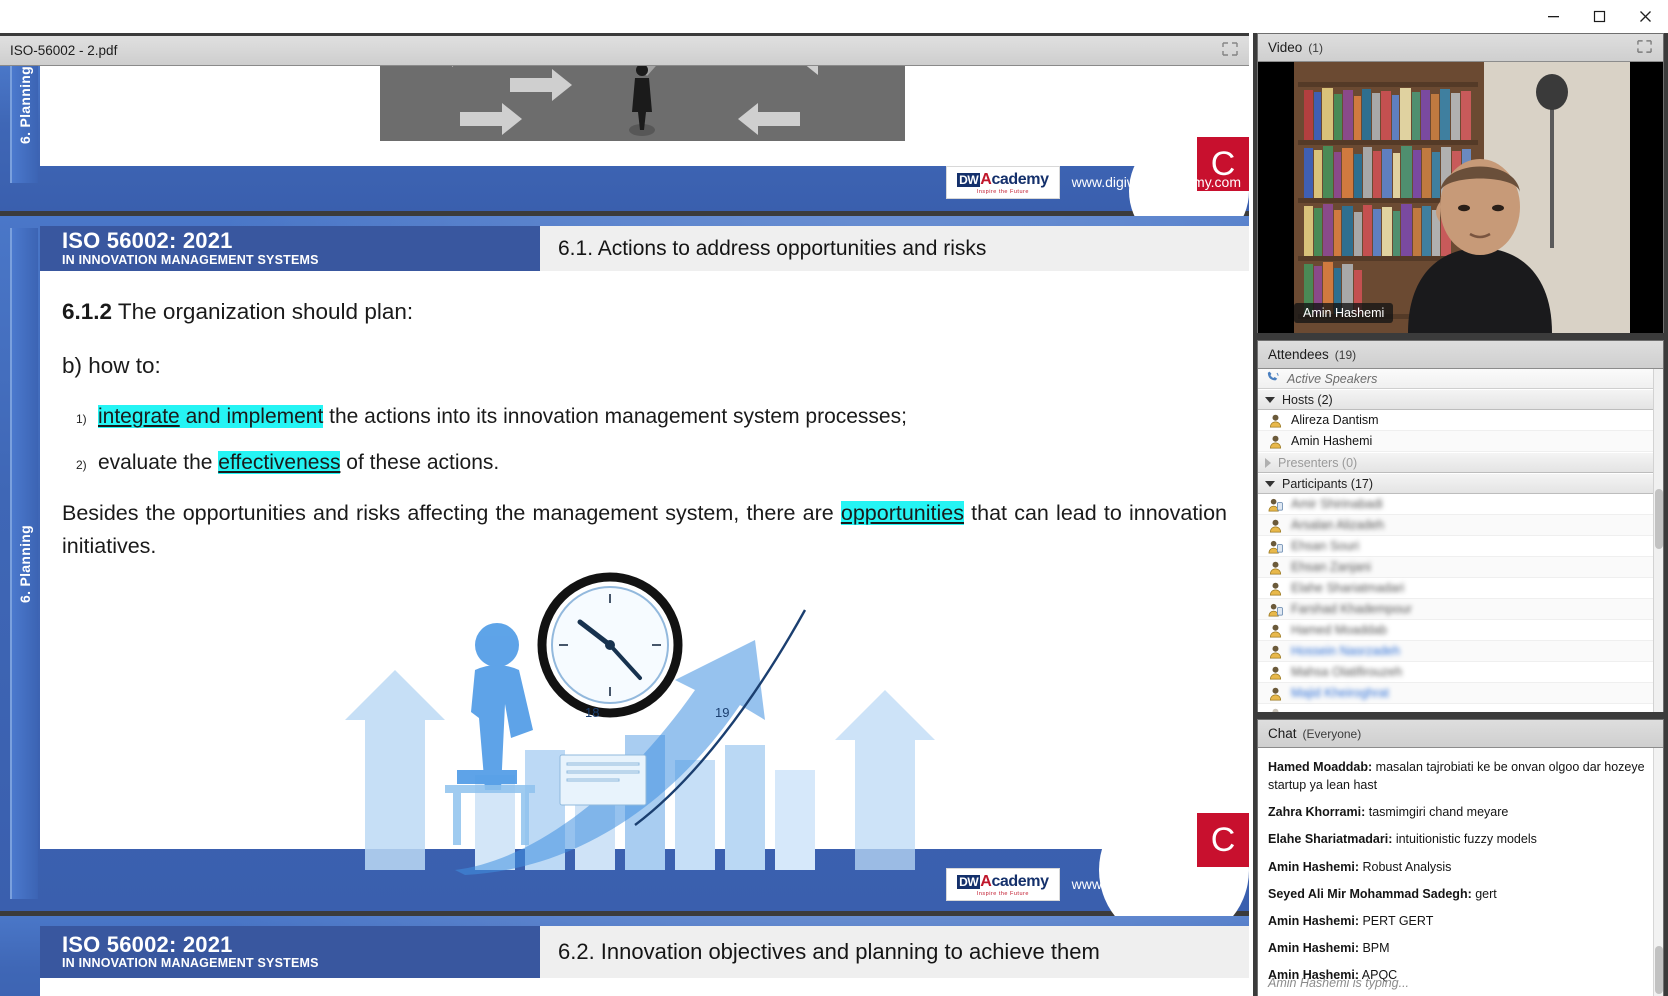  I want to click on slide-side-tab: 6. Planning, so click(24, 563).